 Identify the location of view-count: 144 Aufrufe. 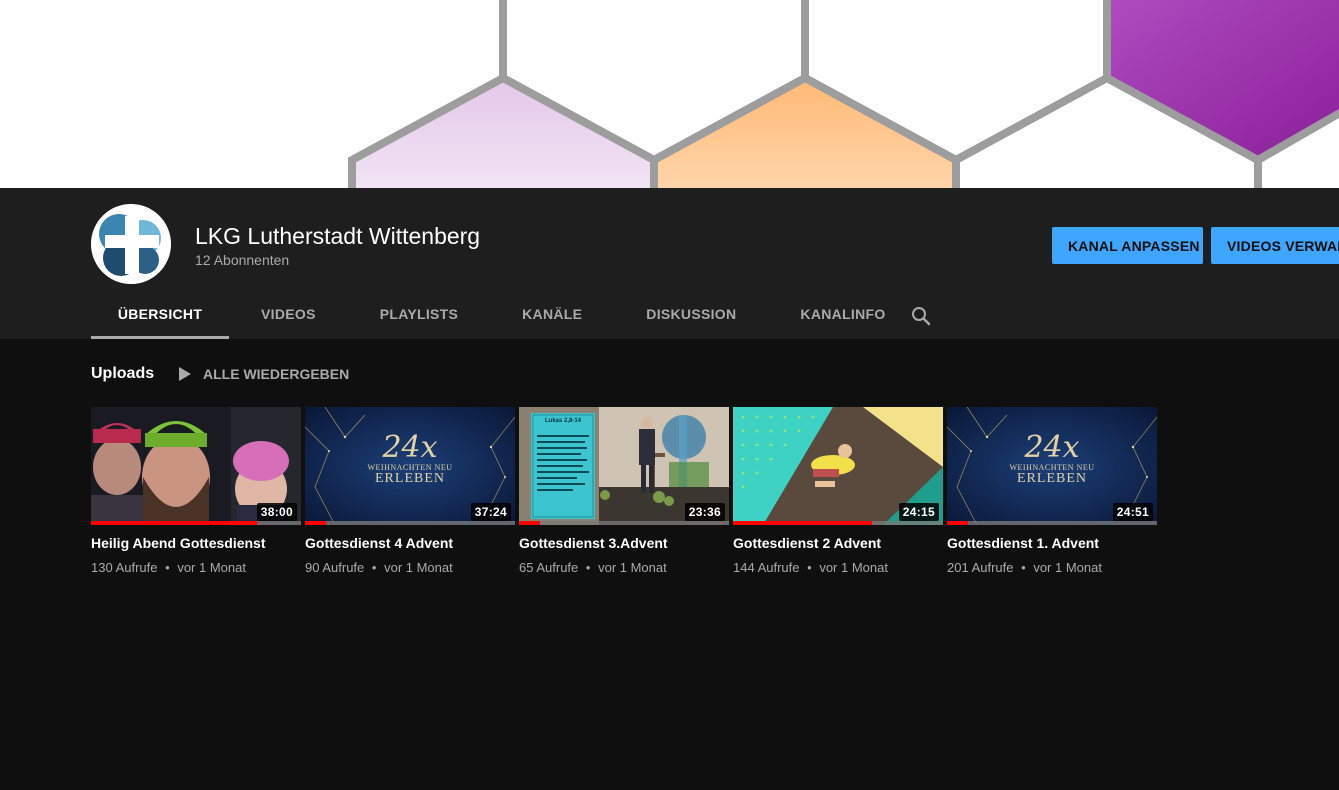
(766, 567).